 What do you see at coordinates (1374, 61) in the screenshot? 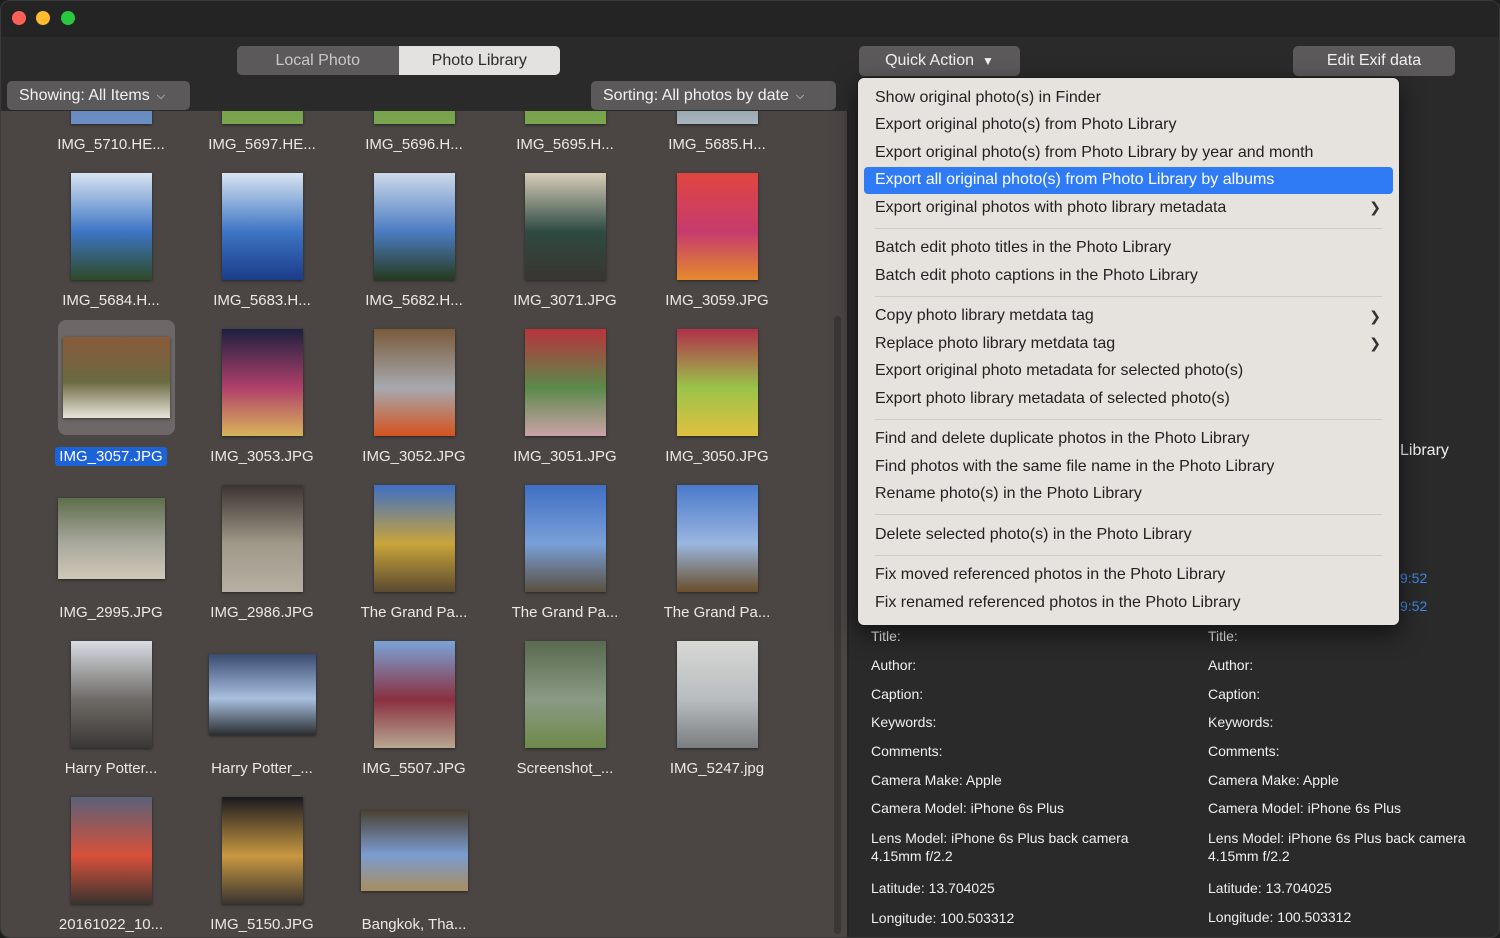
I see `edit-exif-button: Edit Exif data` at bounding box center [1374, 61].